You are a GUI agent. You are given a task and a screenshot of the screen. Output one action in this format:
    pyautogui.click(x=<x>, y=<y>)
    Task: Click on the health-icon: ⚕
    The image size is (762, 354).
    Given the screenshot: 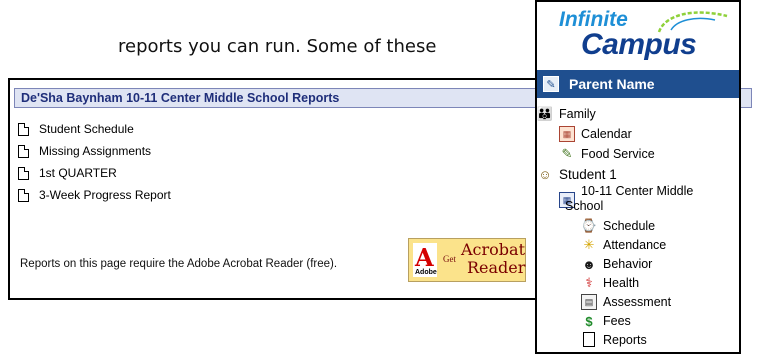 What is the action you would take?
    pyautogui.click(x=589, y=282)
    